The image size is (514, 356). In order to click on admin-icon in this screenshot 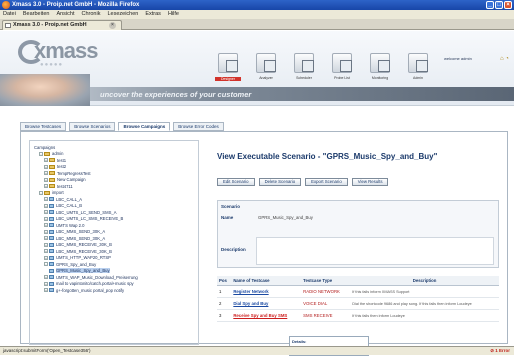, I will do `click(422, 66)`.